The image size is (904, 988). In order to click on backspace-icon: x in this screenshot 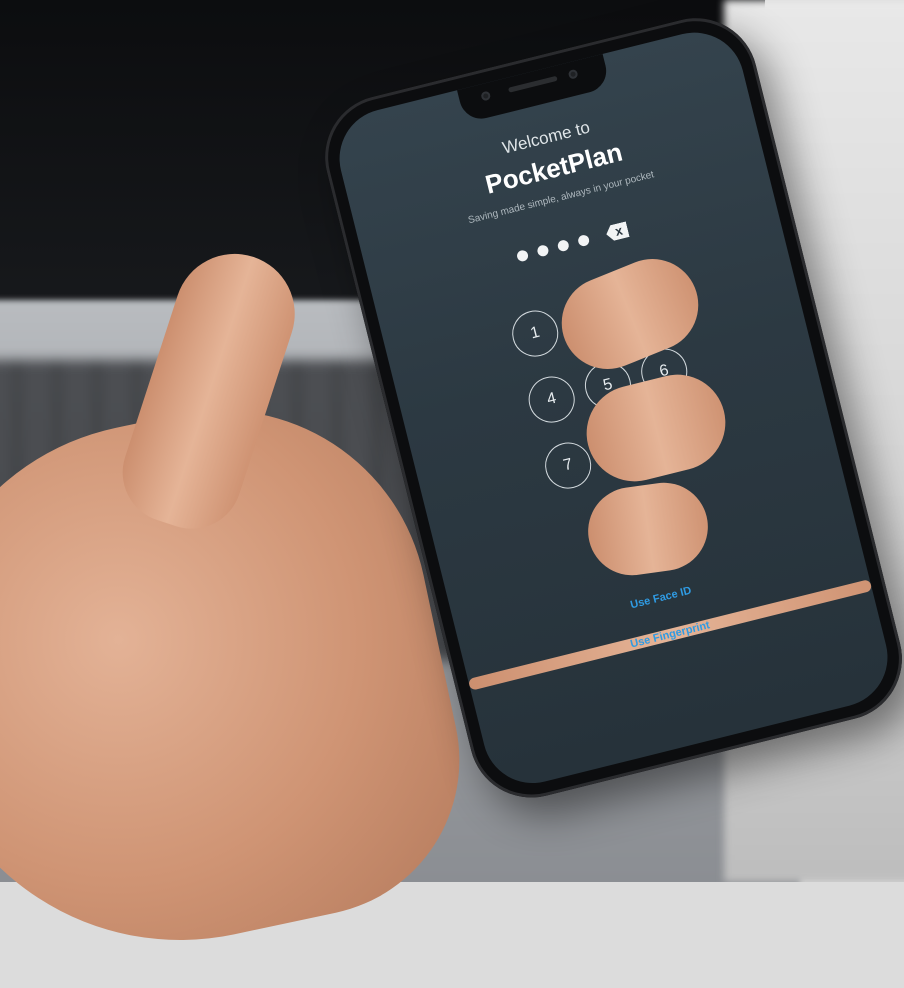, I will do `click(616, 231)`.